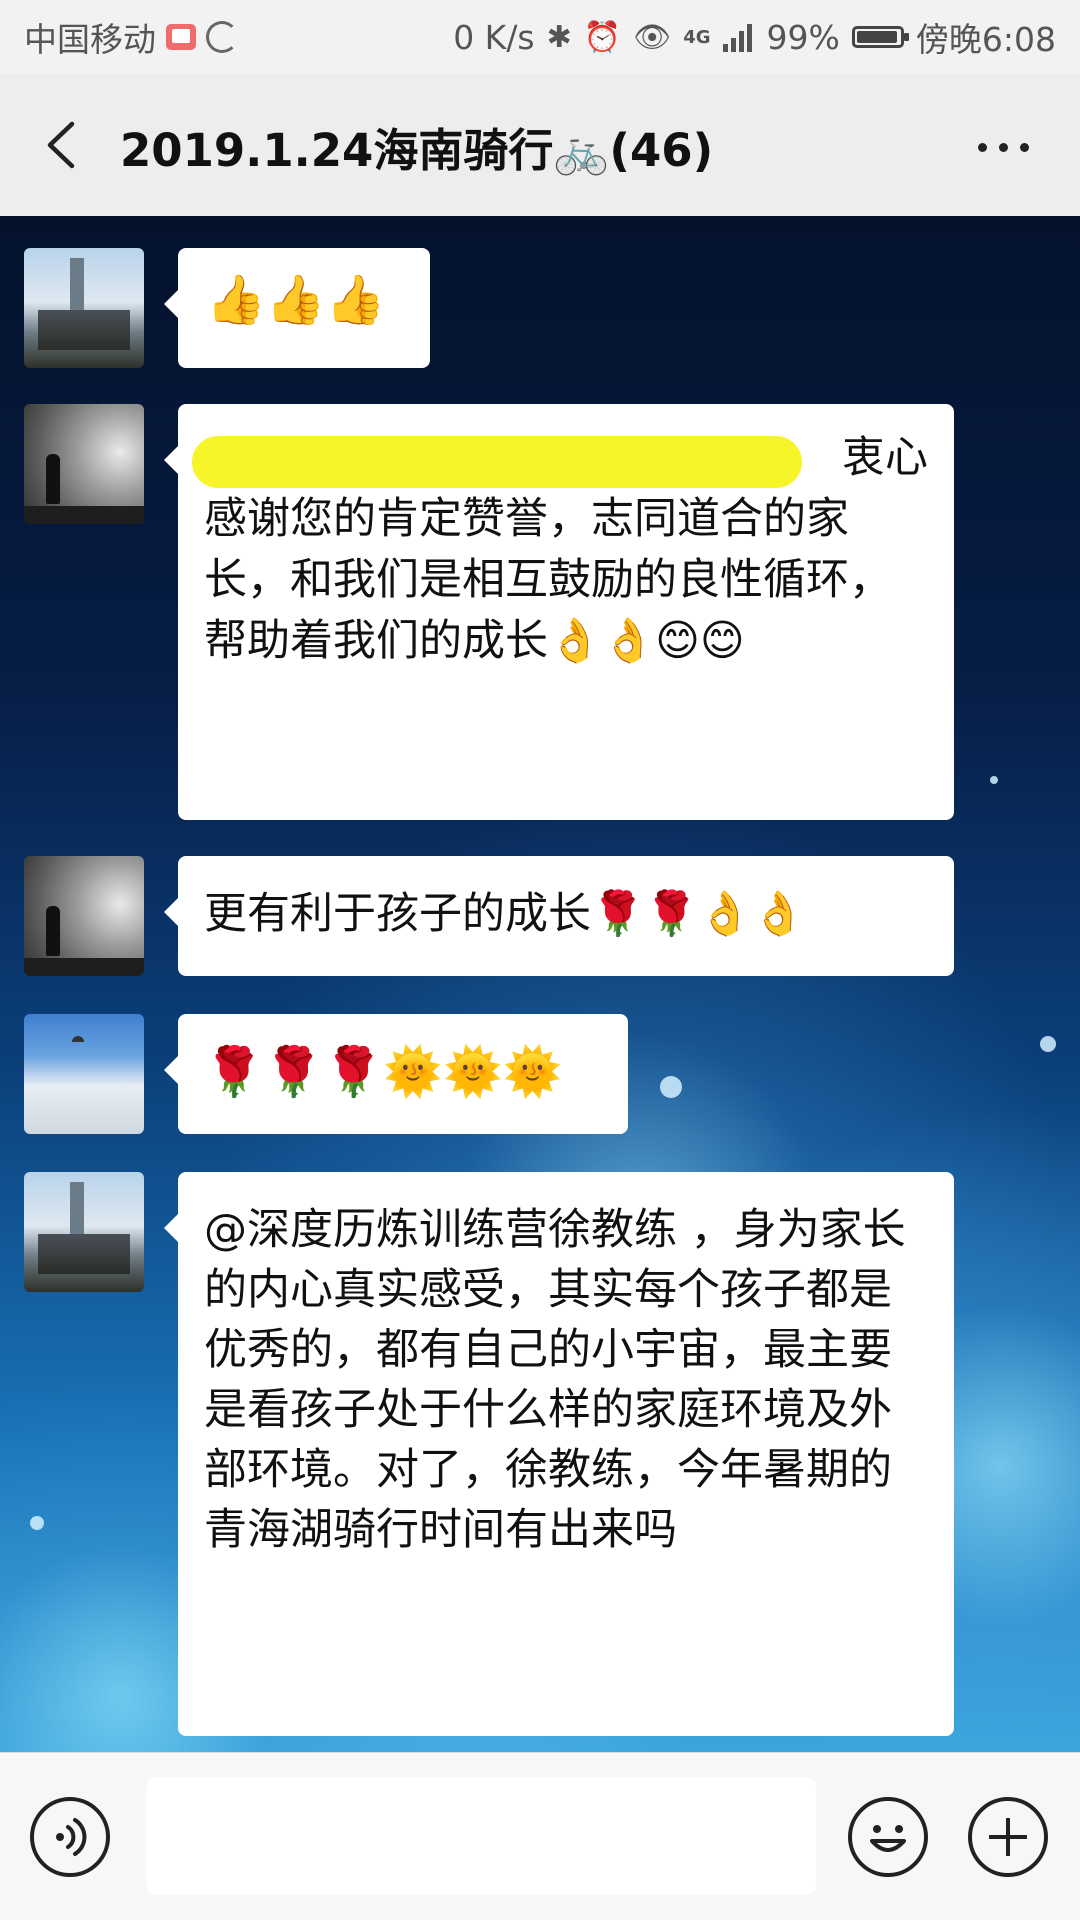  Describe the element at coordinates (1008, 147) in the screenshot. I see `more-options-icon` at that location.